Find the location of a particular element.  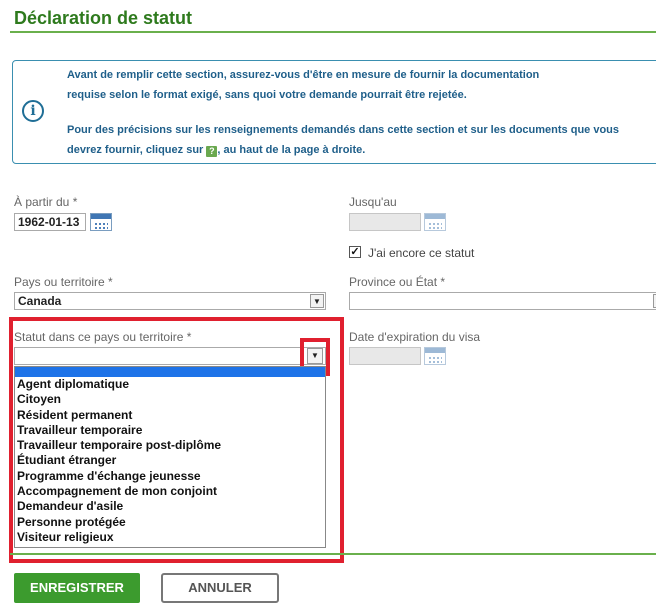

save-button: ENREGISTRER is located at coordinates (77, 588).